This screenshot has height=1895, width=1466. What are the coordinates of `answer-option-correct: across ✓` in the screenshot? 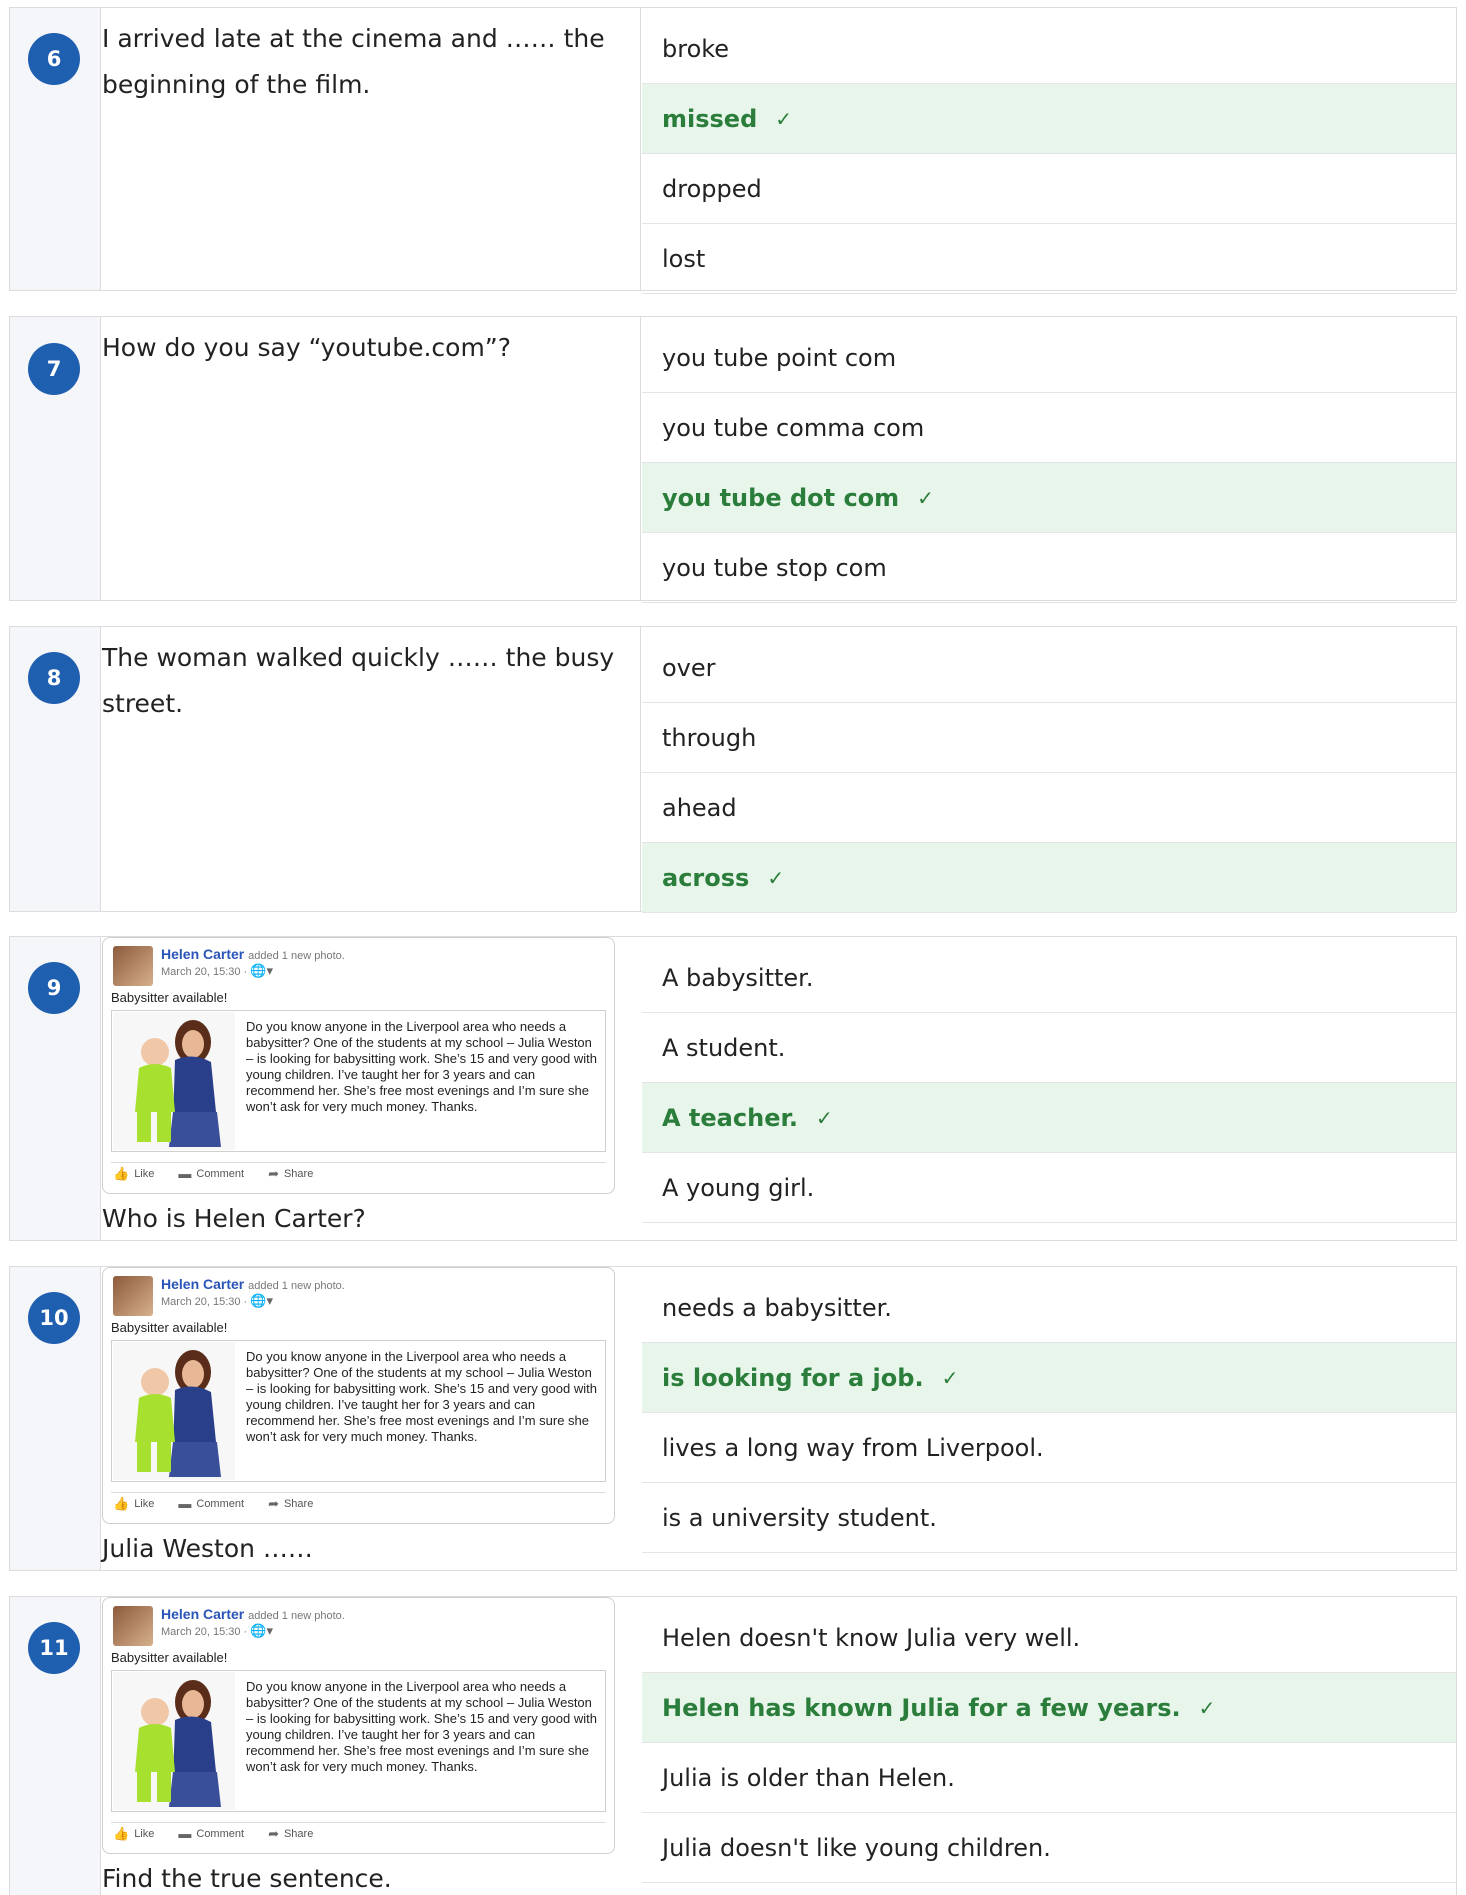 It's located at (1049, 878).